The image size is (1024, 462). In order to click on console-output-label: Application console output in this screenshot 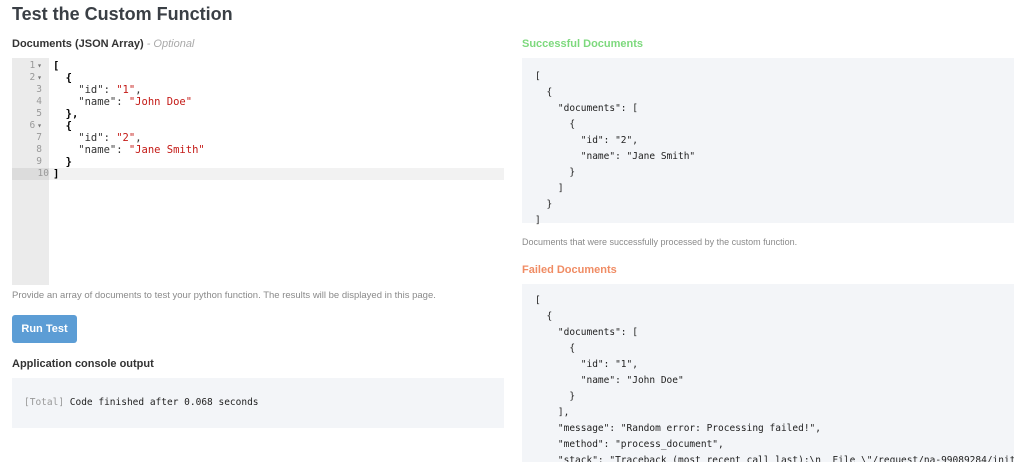, I will do `click(83, 364)`.